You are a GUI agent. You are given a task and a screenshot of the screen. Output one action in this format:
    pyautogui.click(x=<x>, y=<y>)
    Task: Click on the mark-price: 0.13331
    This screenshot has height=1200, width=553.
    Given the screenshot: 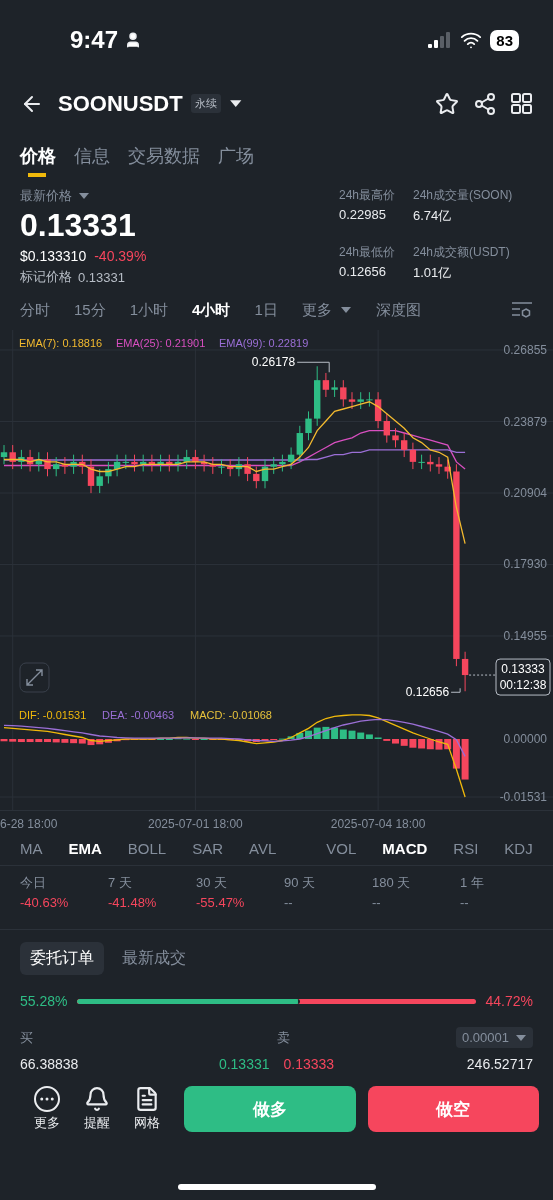 What is the action you would take?
    pyautogui.click(x=101, y=277)
    